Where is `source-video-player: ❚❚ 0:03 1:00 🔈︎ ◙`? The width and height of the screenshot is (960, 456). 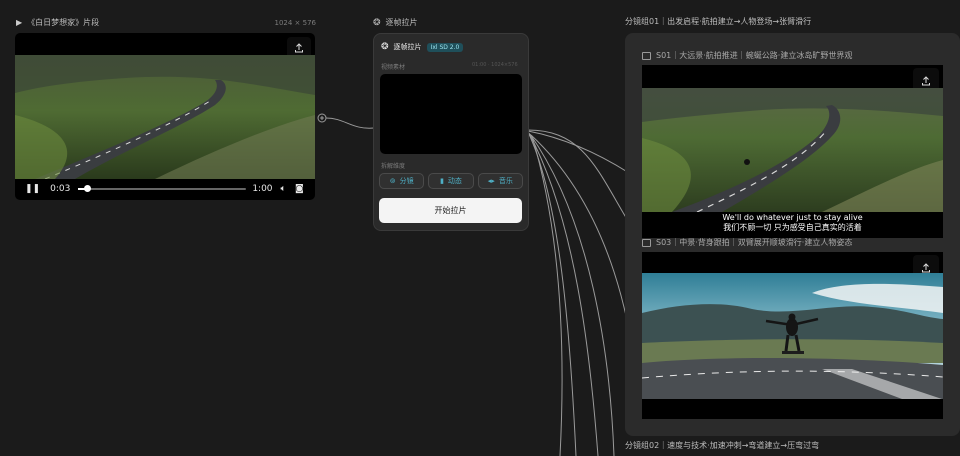
source-video-player: ❚❚ 0:03 1:00 🔈︎ ◙ is located at coordinates (165, 116).